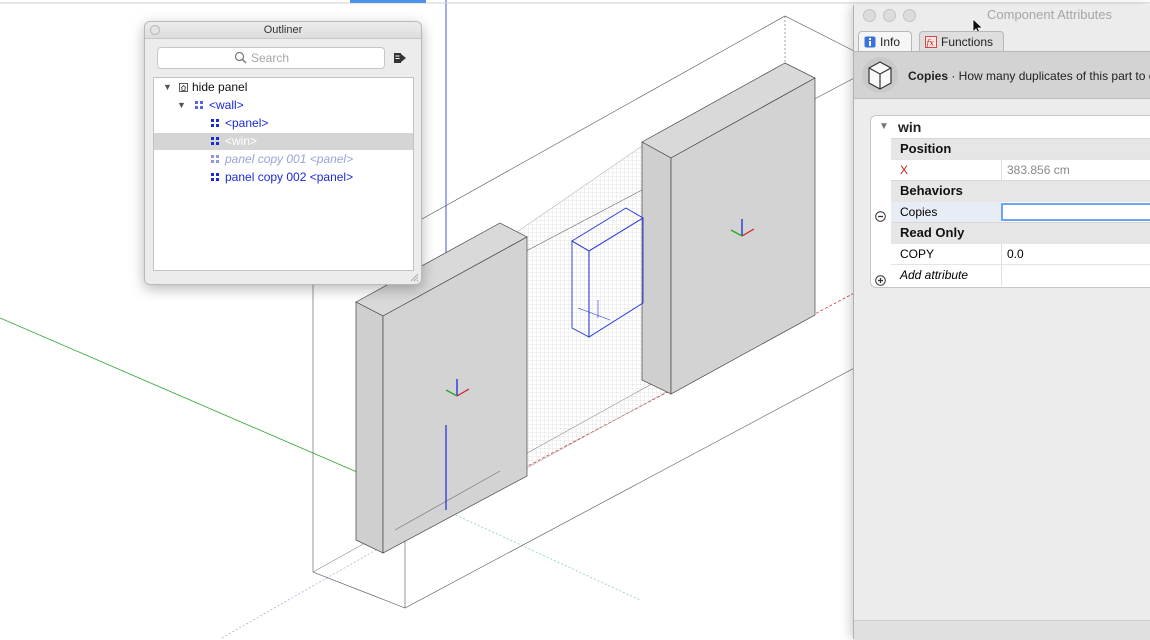  What do you see at coordinates (241, 141) in the screenshot?
I see `tree-item-label: <win>` at bounding box center [241, 141].